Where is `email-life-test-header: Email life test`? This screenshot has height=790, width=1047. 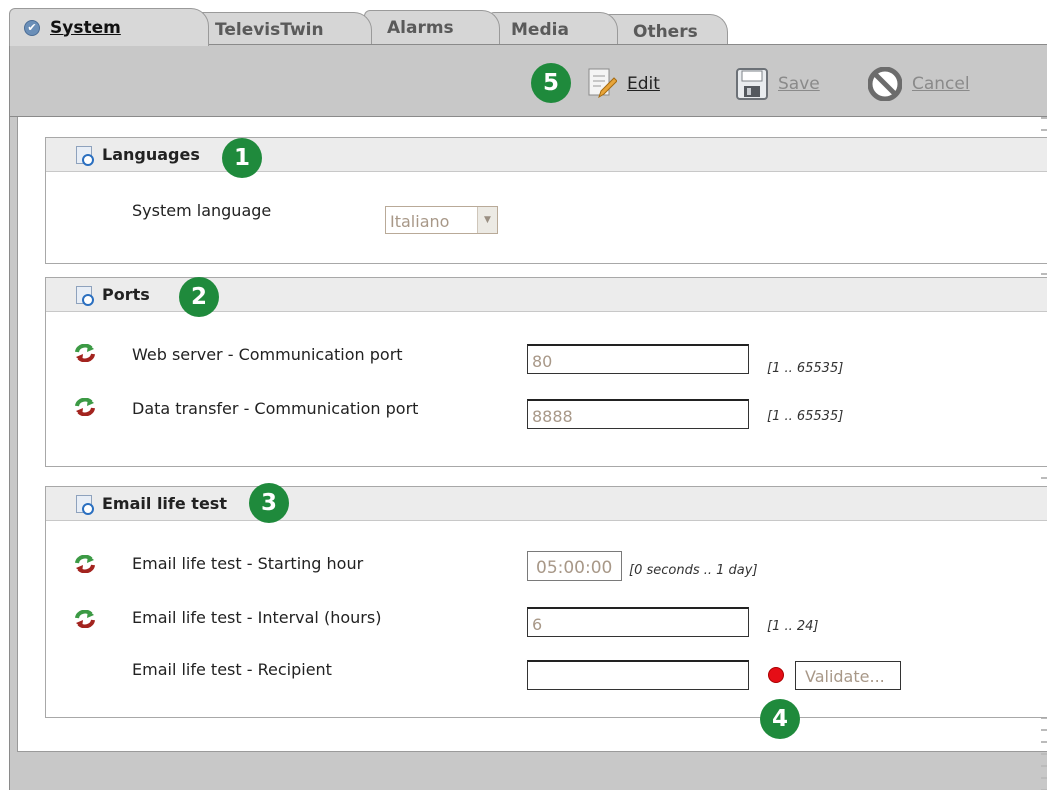 email-life-test-header: Email life test is located at coordinates (546, 504).